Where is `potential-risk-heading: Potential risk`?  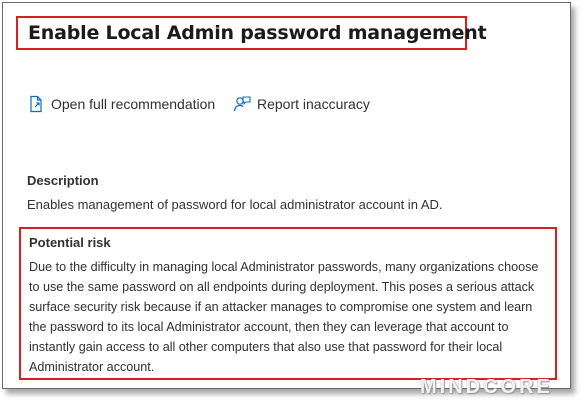 potential-risk-heading: Potential risk is located at coordinates (70, 242).